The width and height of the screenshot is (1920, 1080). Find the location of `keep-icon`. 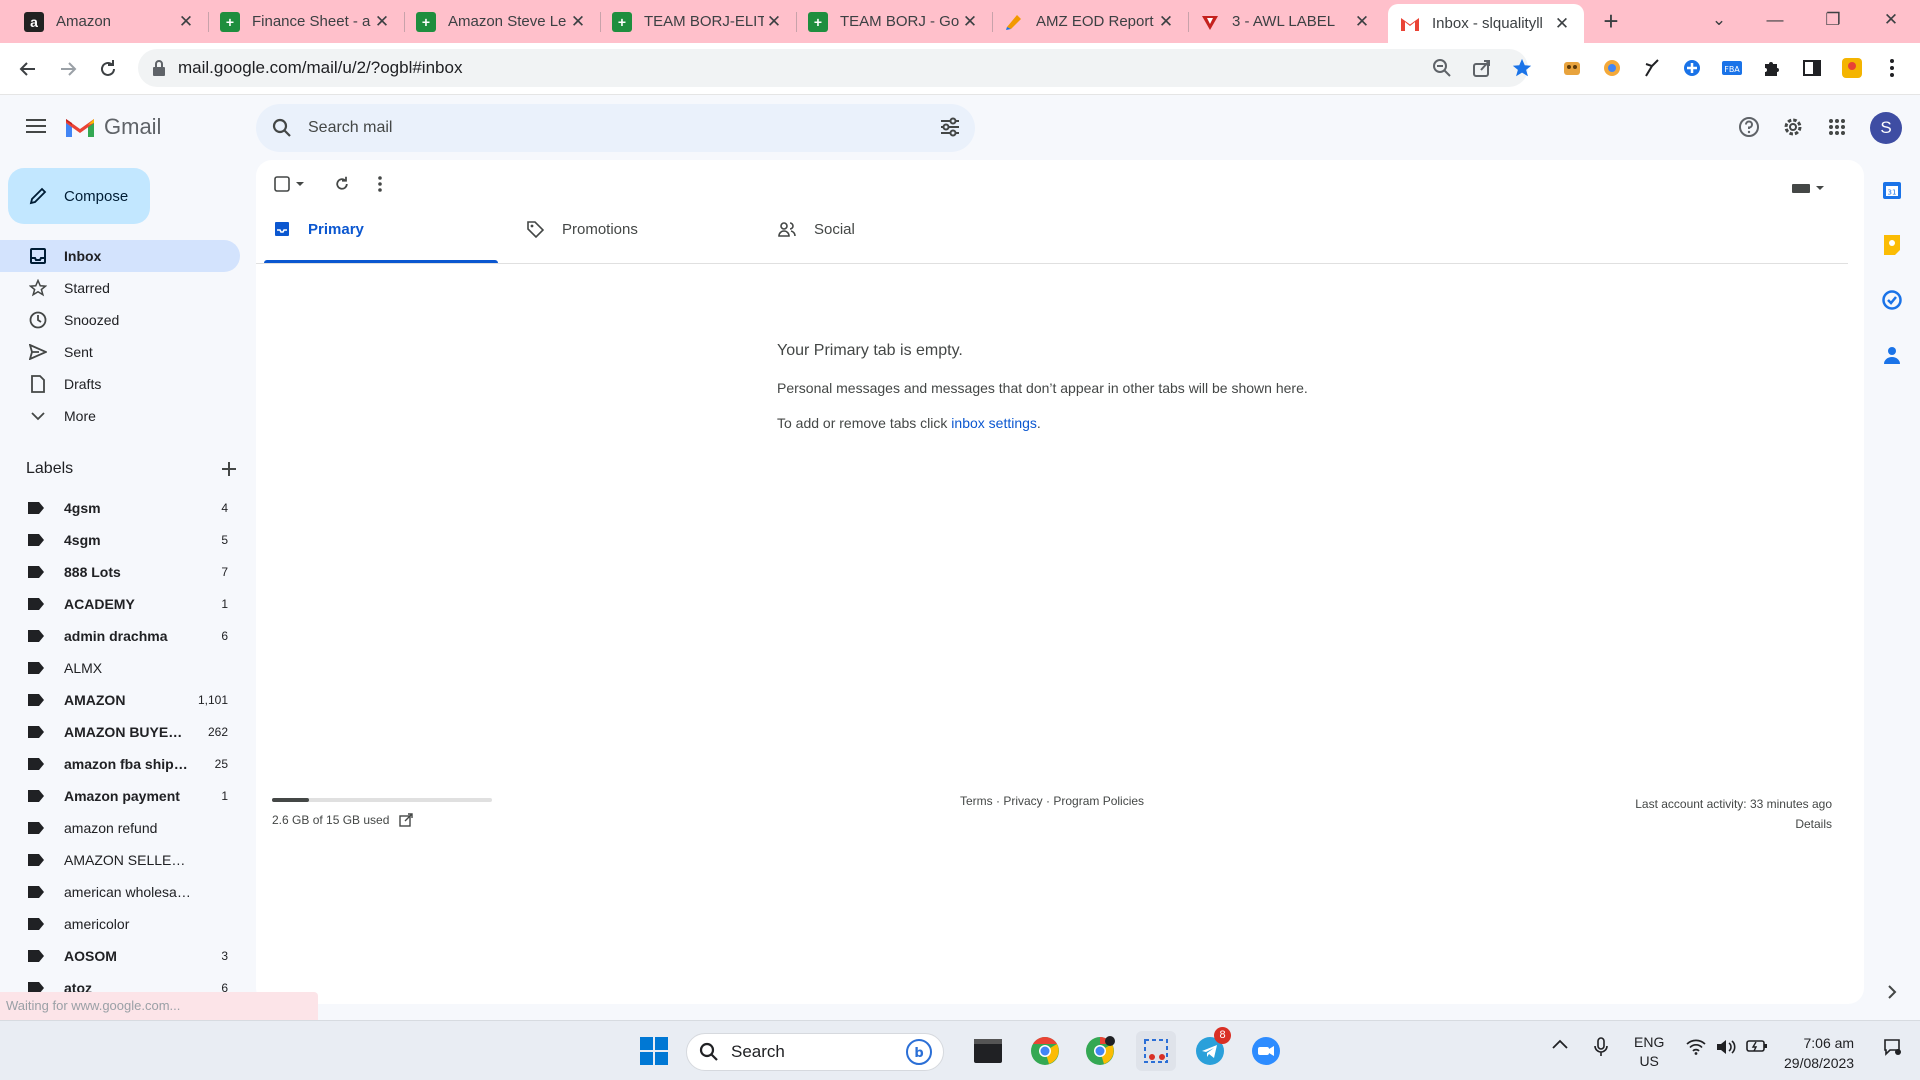

keep-icon is located at coordinates (1892, 245).